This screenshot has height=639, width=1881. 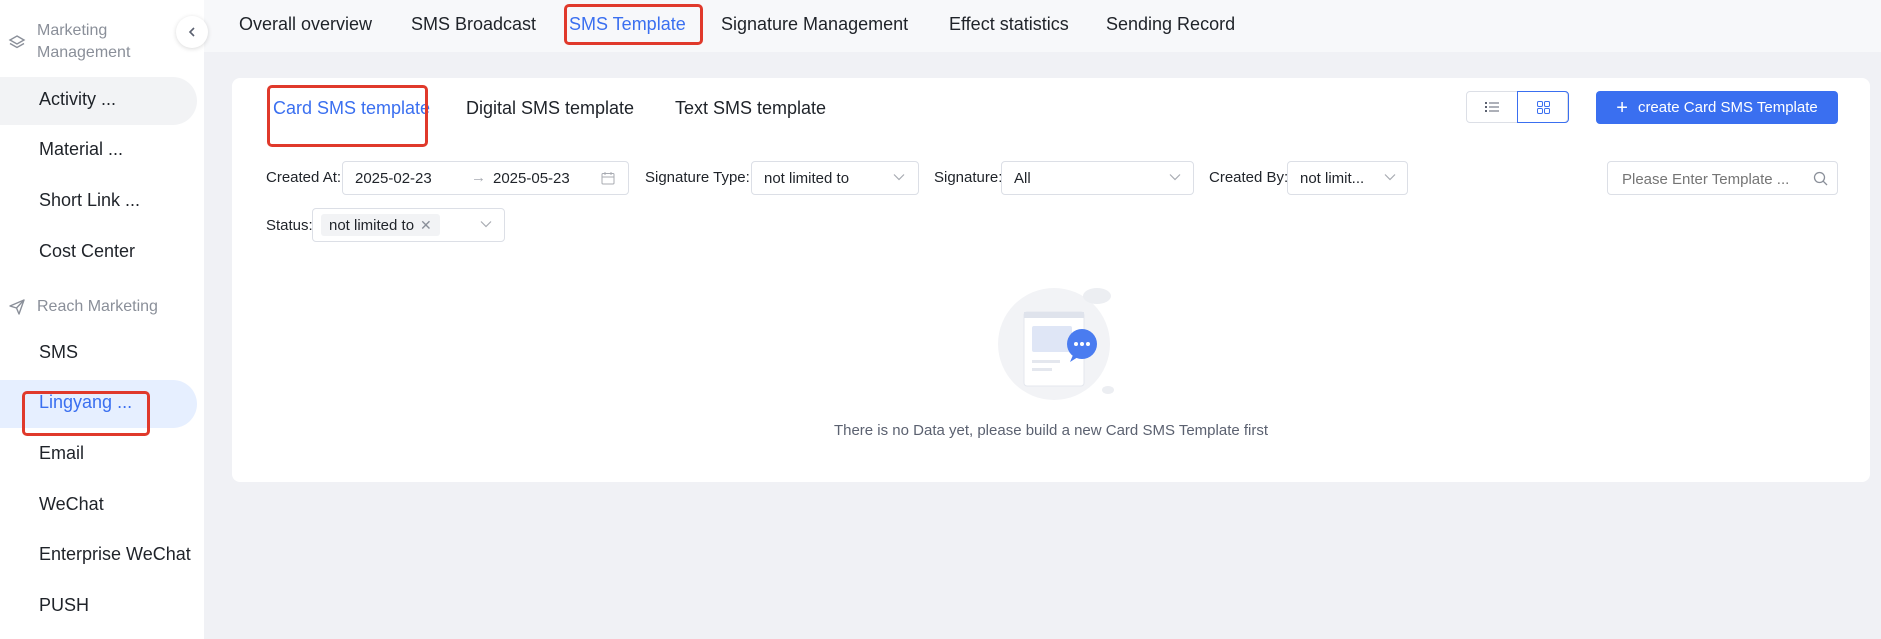 What do you see at coordinates (380, 225) in the screenshot?
I see `status-tag: not limited to ✕` at bounding box center [380, 225].